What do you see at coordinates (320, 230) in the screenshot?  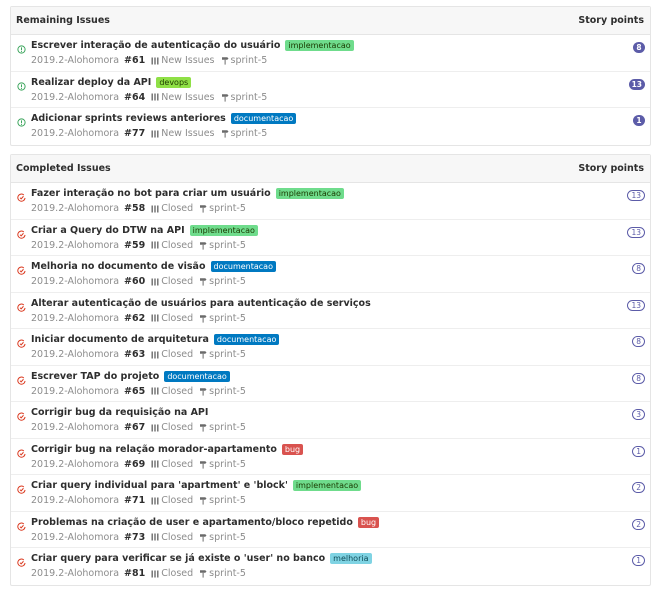 I see `issue-title-line: Criar a Query do DTW na API implementacao` at bounding box center [320, 230].